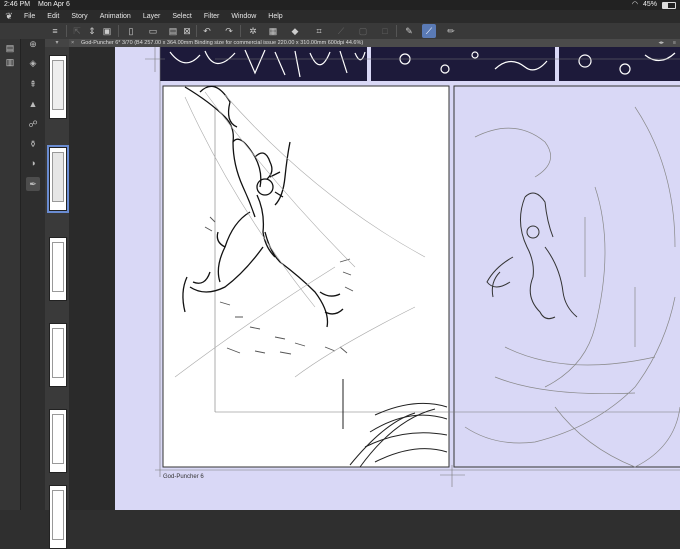  Describe the element at coordinates (634, 4) in the screenshot. I see `wifi-icon: ◠` at that location.